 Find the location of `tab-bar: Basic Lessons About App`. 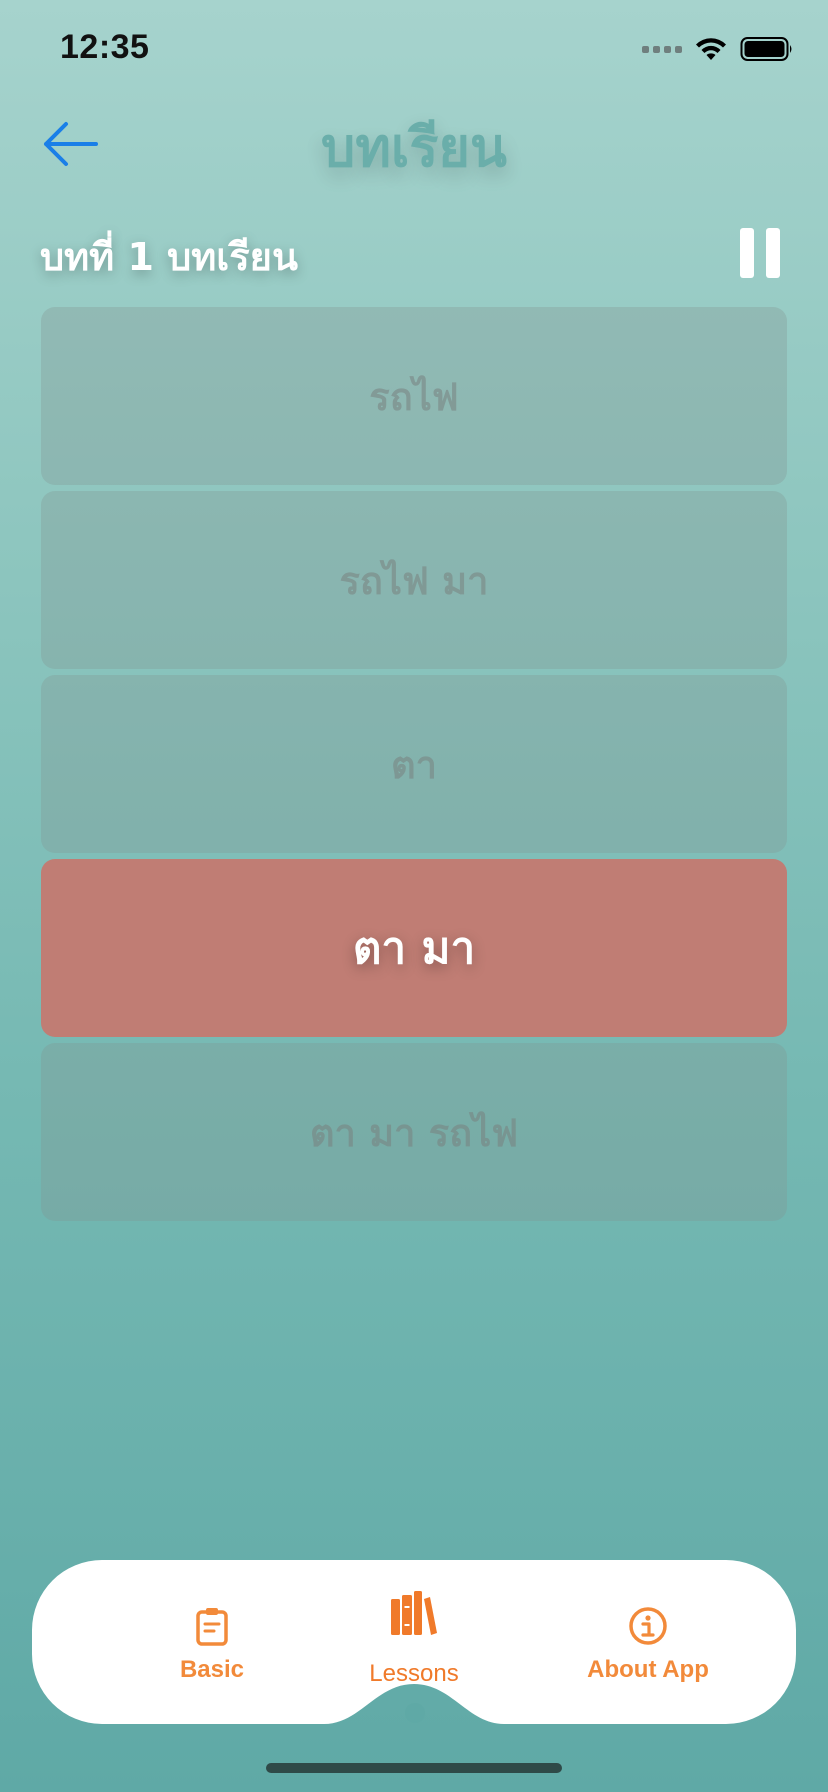

tab-bar: Basic Lessons About App is located at coordinates (414, 1642).